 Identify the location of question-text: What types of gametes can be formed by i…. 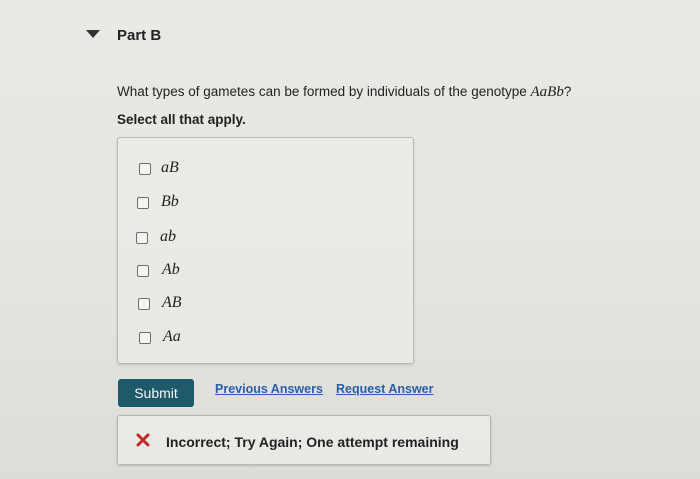
(344, 92).